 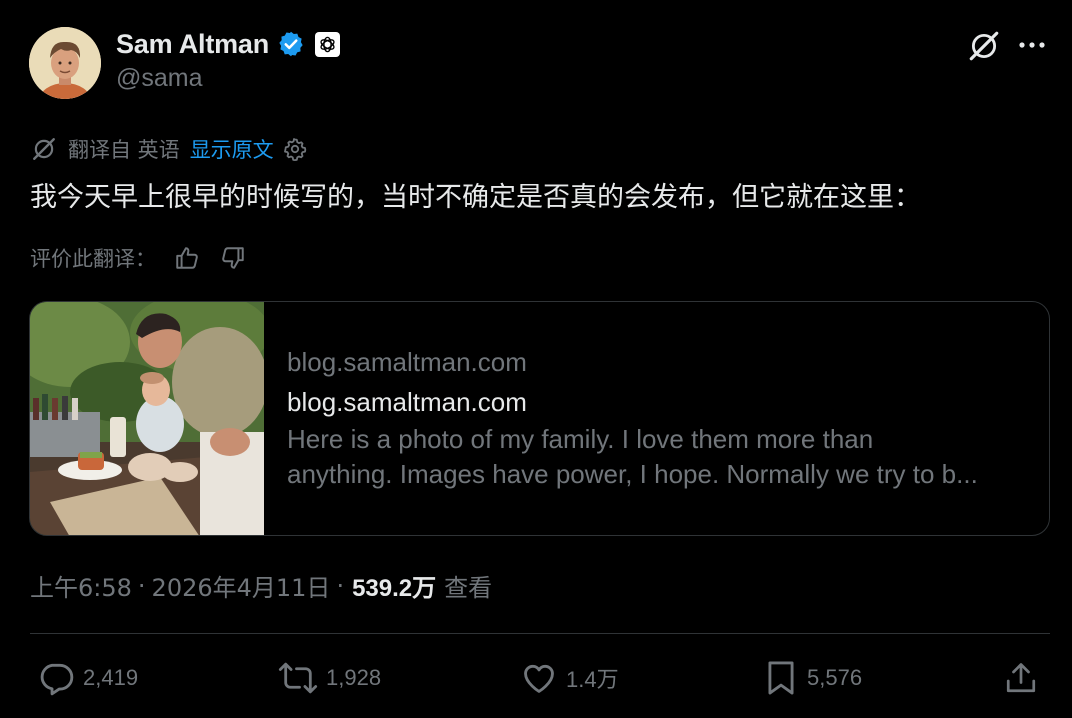 I want to click on repost-button: 1,928, so click(x=329, y=678).